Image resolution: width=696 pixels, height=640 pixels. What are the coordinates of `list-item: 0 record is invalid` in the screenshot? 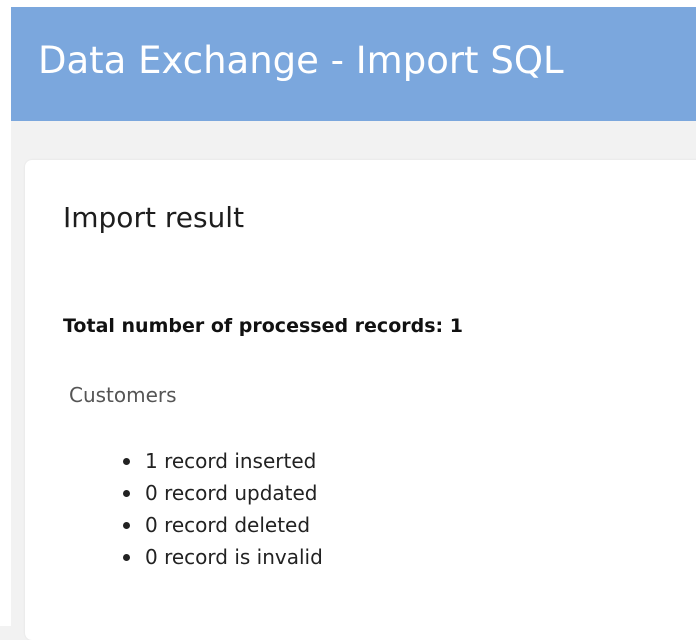 It's located at (222, 557).